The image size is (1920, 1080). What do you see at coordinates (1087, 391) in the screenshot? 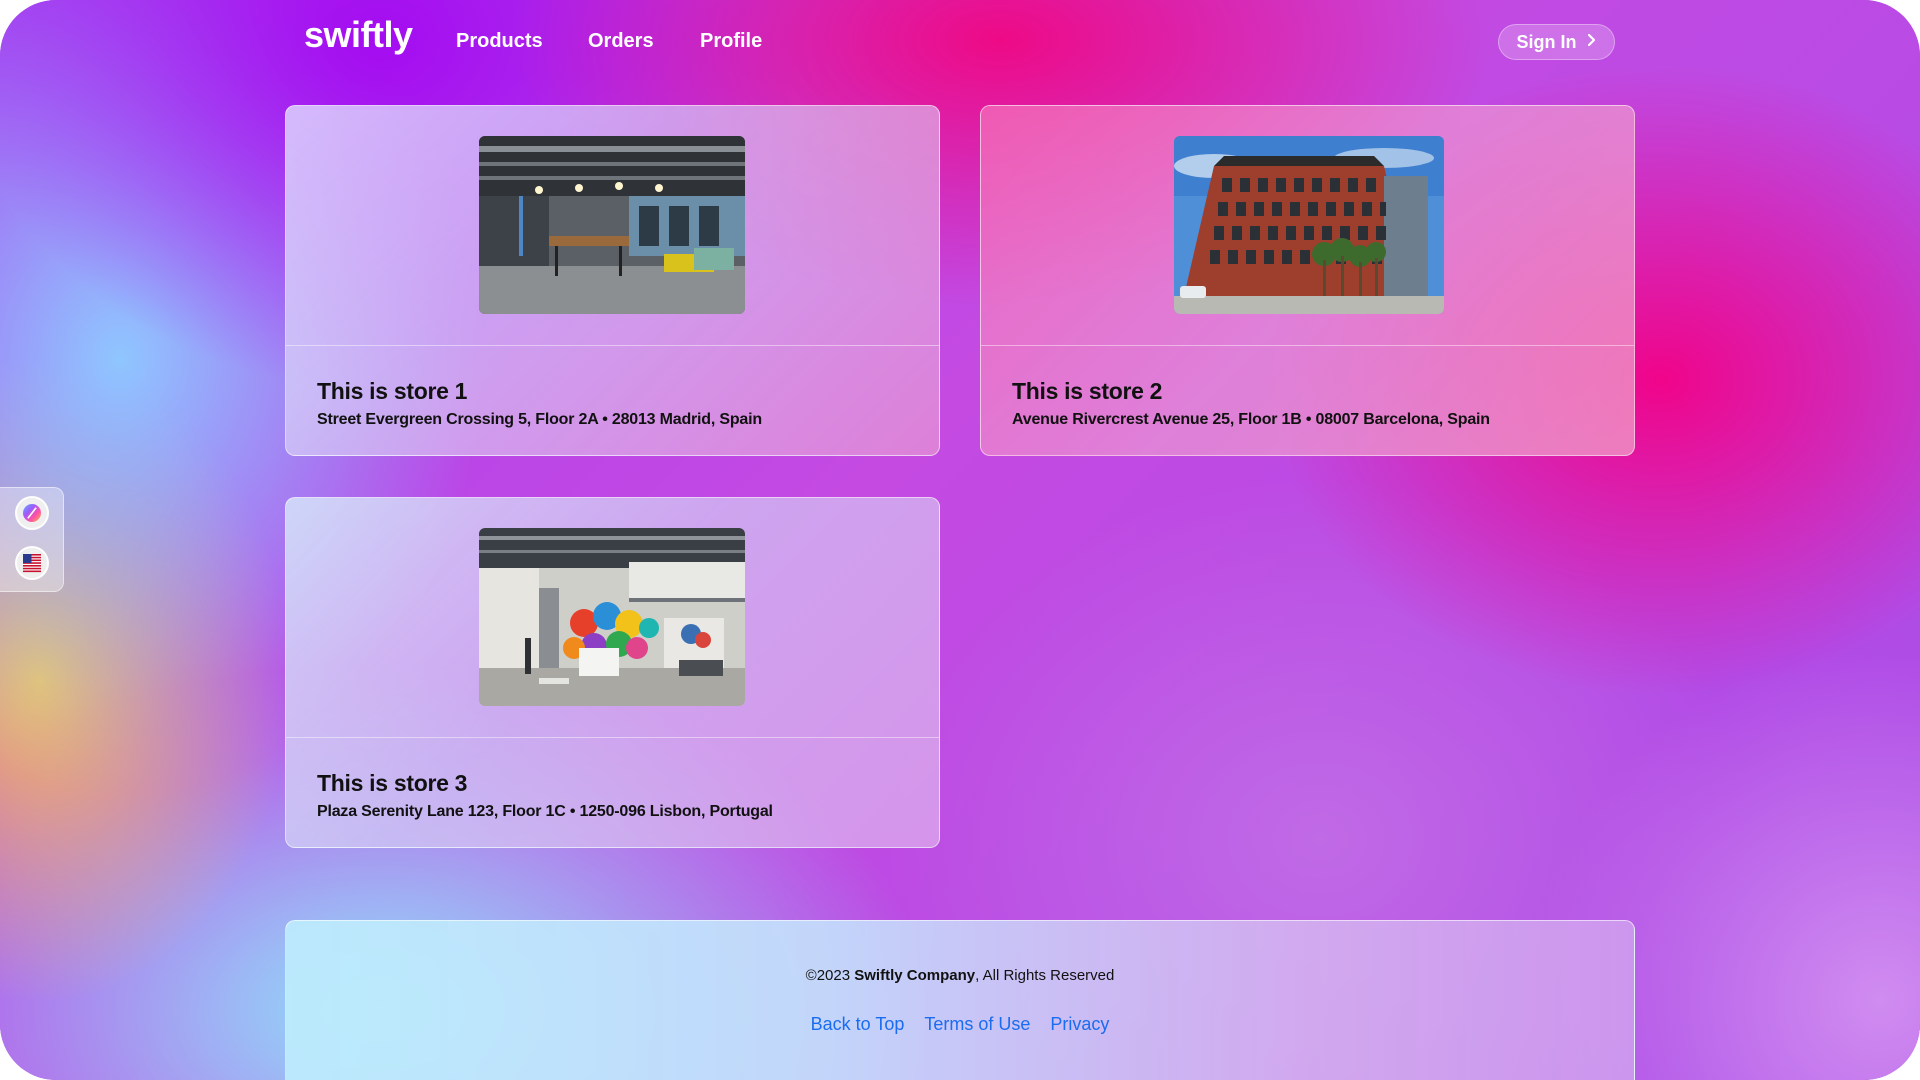
I see `store-title: This is store 2` at bounding box center [1087, 391].